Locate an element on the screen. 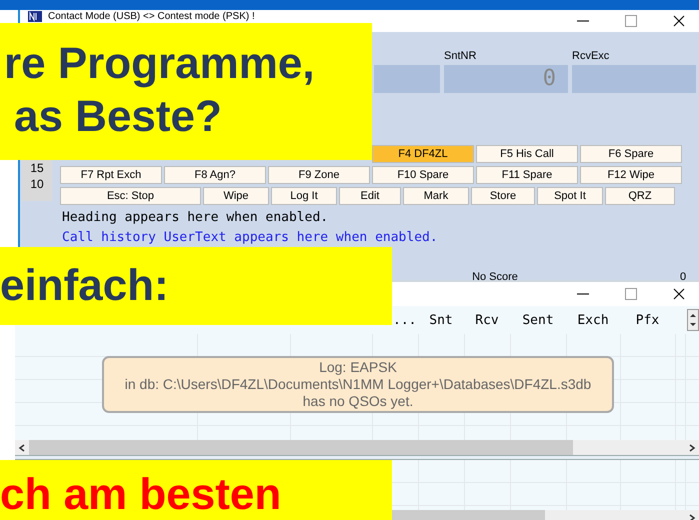 The image size is (699, 520). action-button: Spot It is located at coordinates (570, 196).